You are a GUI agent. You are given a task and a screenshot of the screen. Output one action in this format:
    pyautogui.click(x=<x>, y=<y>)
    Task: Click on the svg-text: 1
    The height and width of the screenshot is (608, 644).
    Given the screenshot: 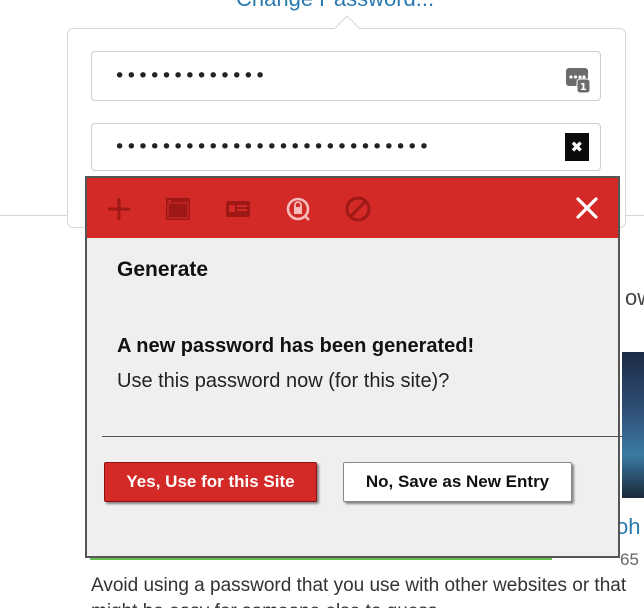 What is the action you would take?
    pyautogui.click(x=583, y=87)
    